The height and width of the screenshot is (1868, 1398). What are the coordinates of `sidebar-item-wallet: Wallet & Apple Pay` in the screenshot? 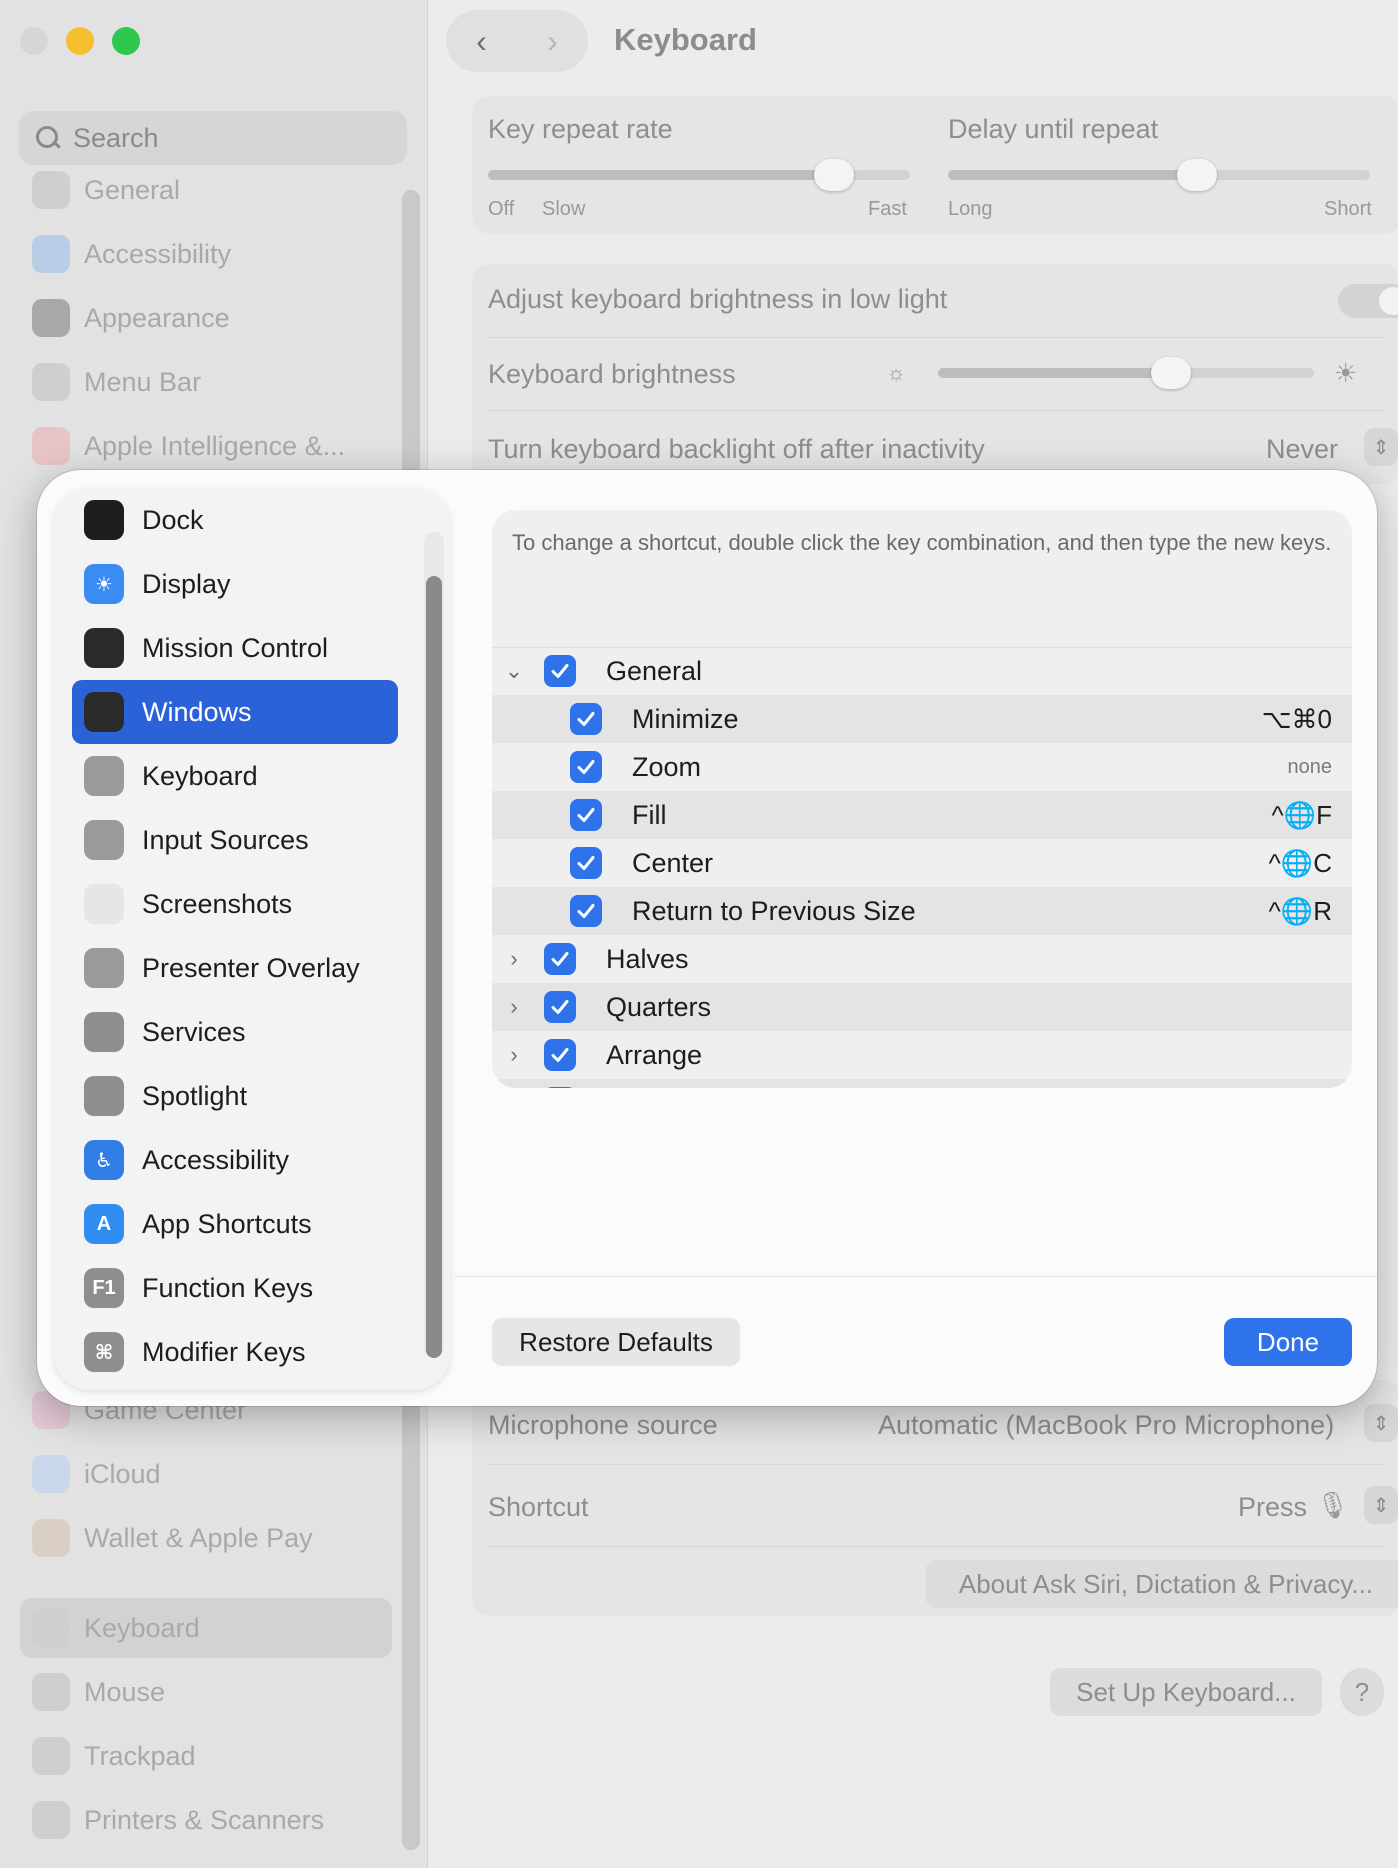 It's located at (206, 1538).